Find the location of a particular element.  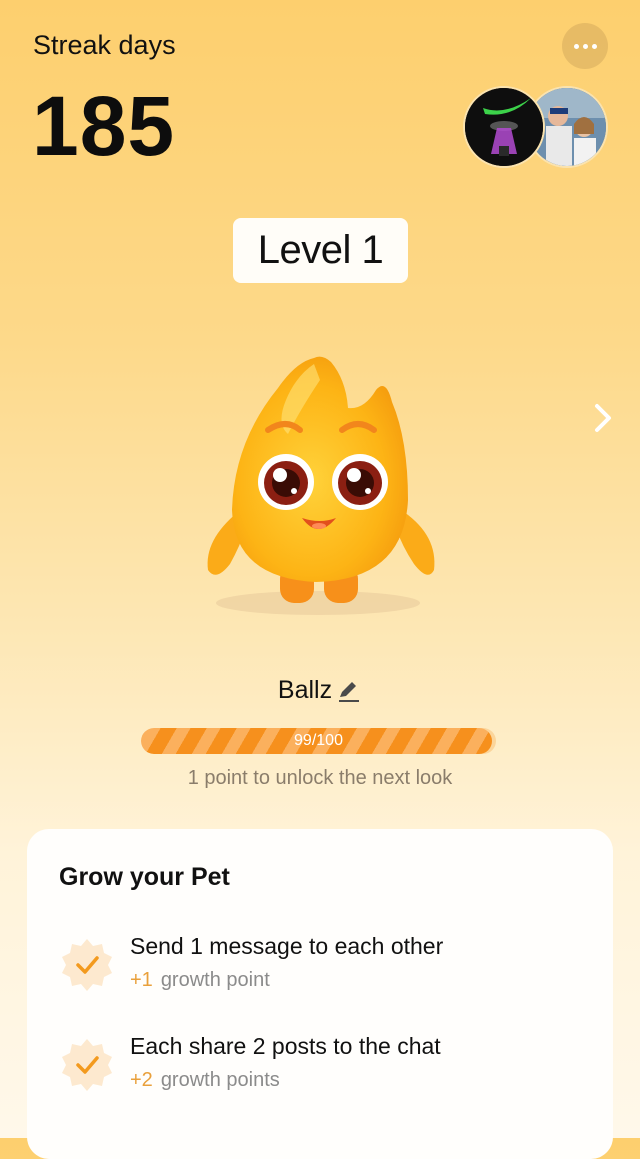

more-options-button is located at coordinates (585, 46).